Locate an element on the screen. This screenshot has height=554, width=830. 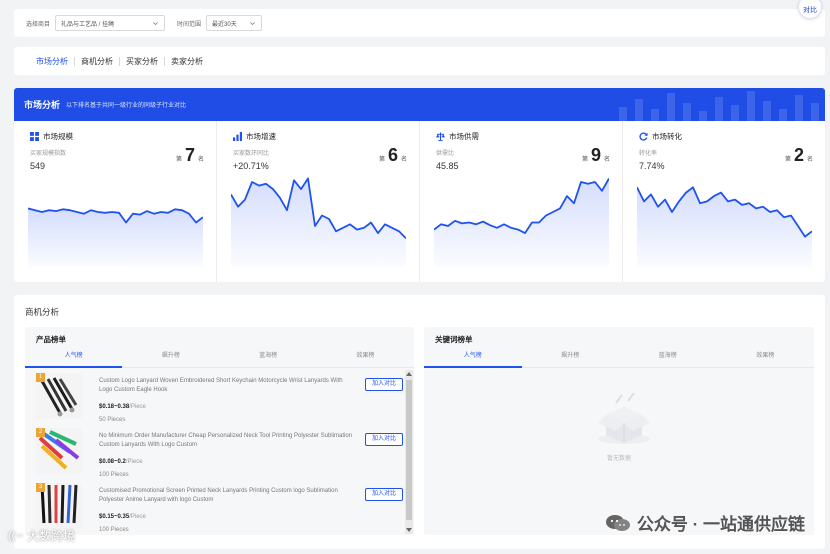
product-price: $0.08~0.2/Piece is located at coordinates (121, 462).